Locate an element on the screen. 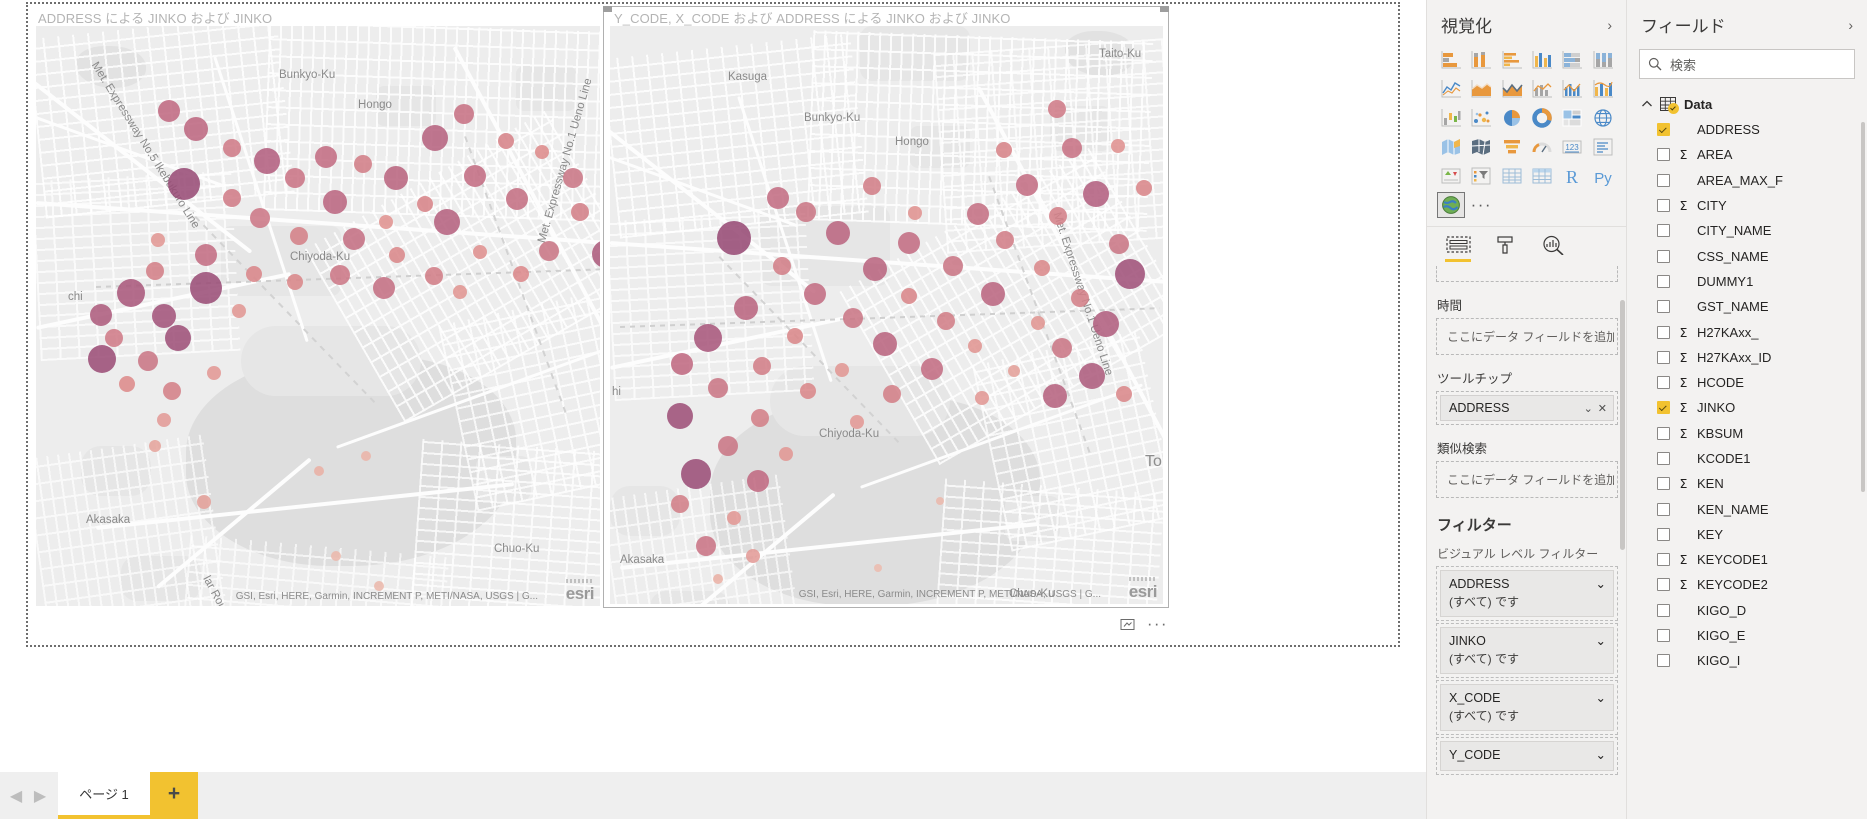  field-item-kigo_e: Σ KIGO_E is located at coordinates (1747, 635).